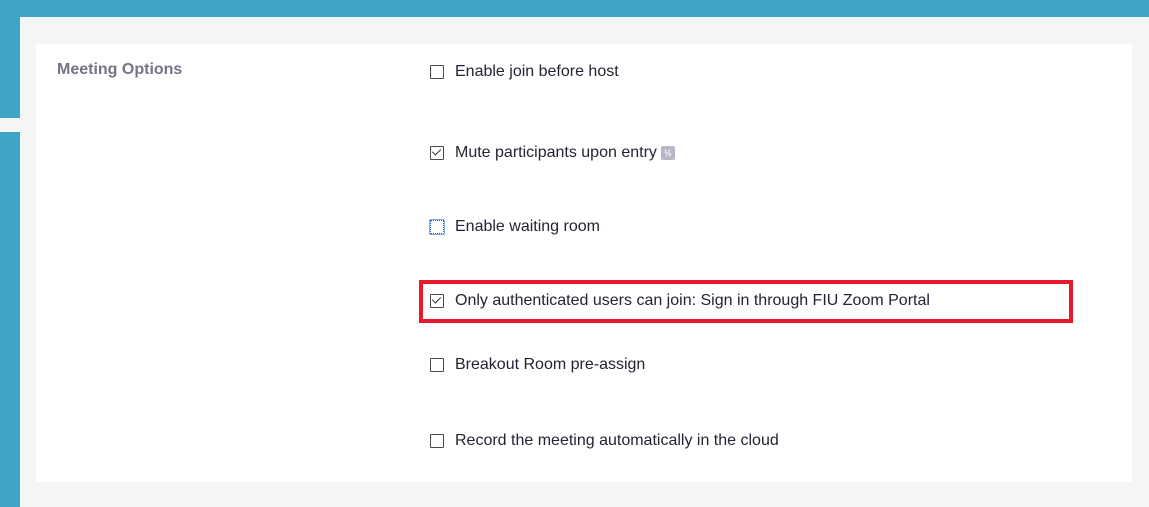 This screenshot has width=1149, height=507. I want to click on option-enable-join-before-host: Enable join before host, so click(524, 72).